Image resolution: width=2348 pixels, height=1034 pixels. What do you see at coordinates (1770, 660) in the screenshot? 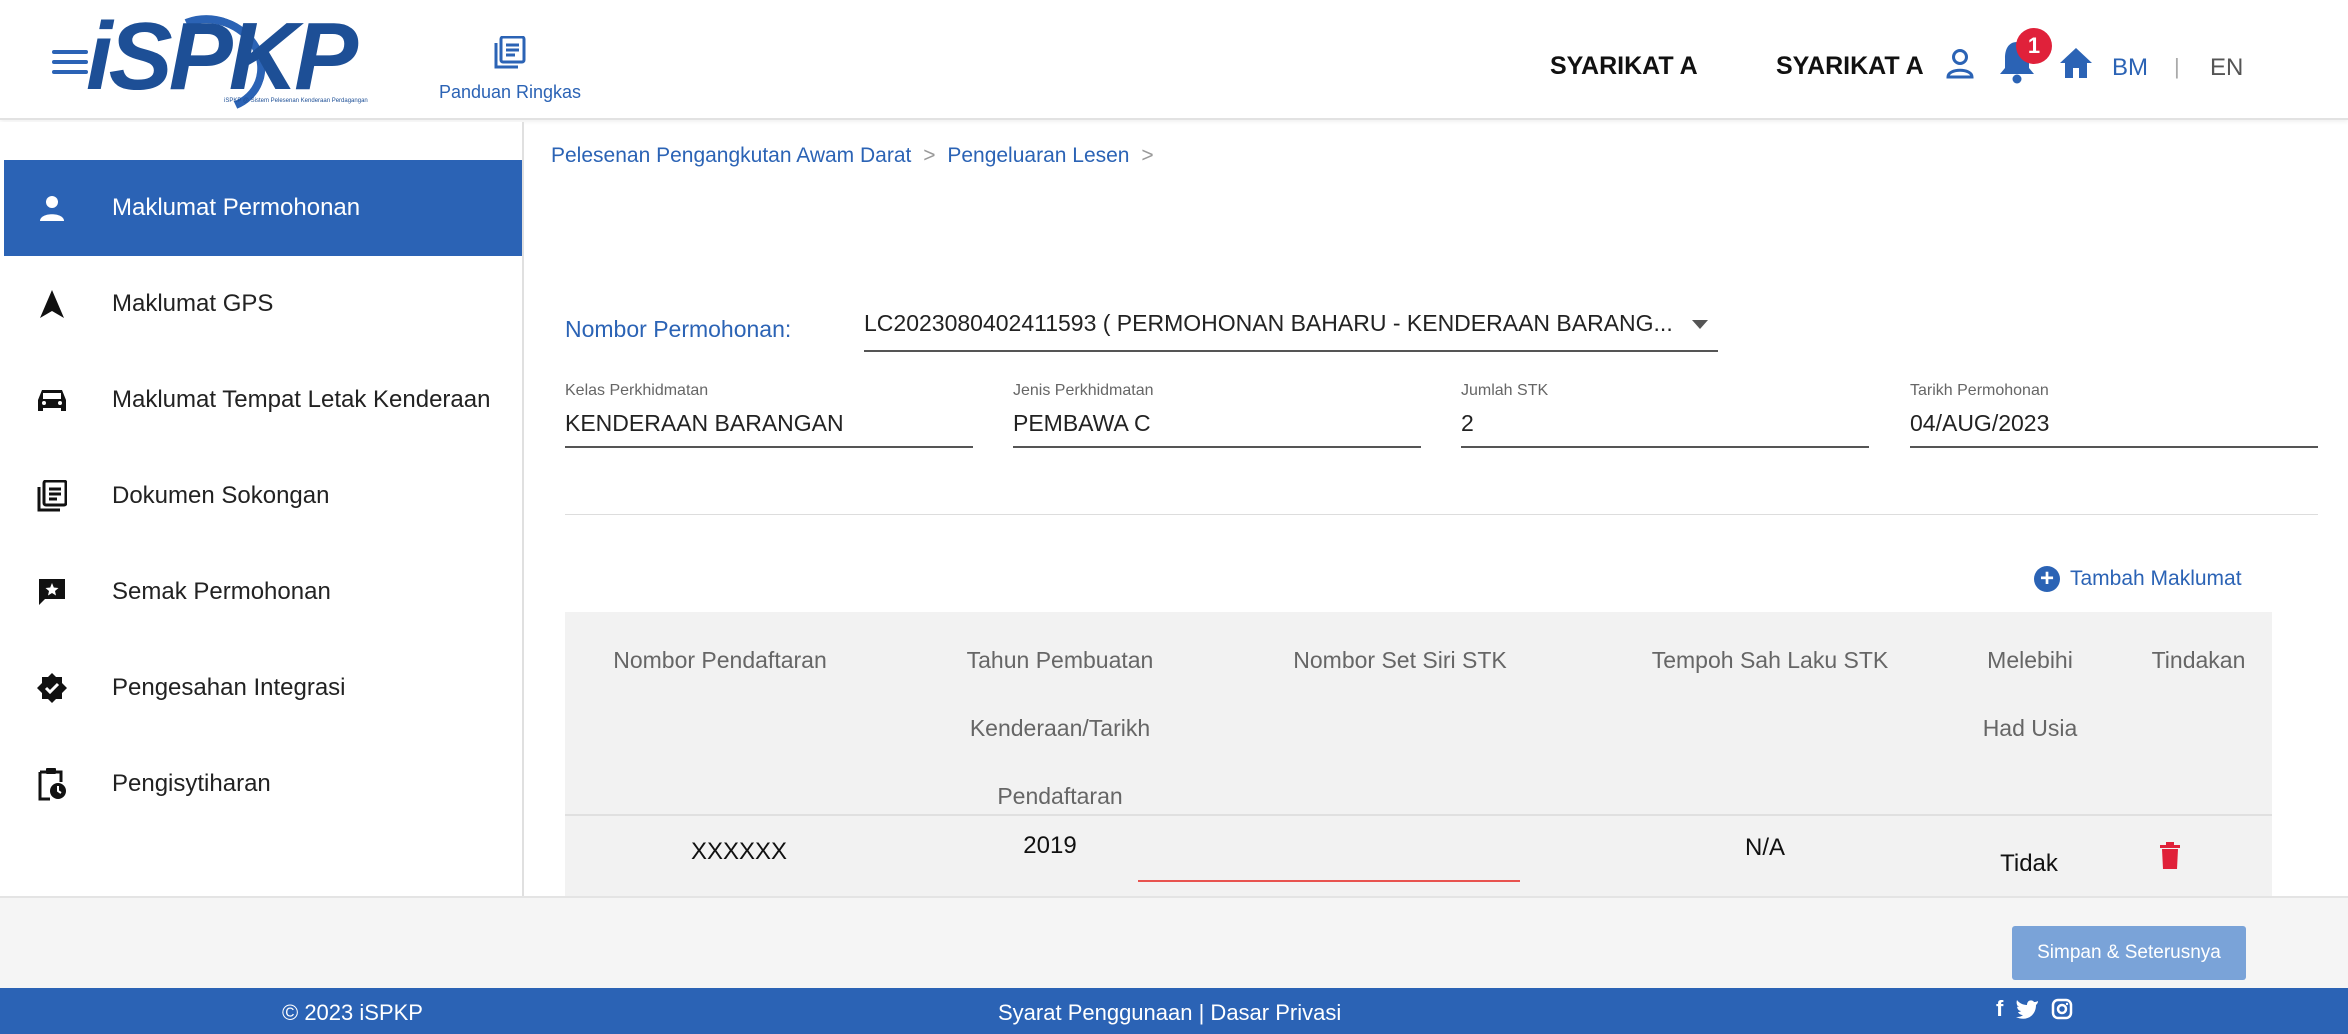
I see `th-stk-validity: Tempoh Sah Laku STK` at bounding box center [1770, 660].